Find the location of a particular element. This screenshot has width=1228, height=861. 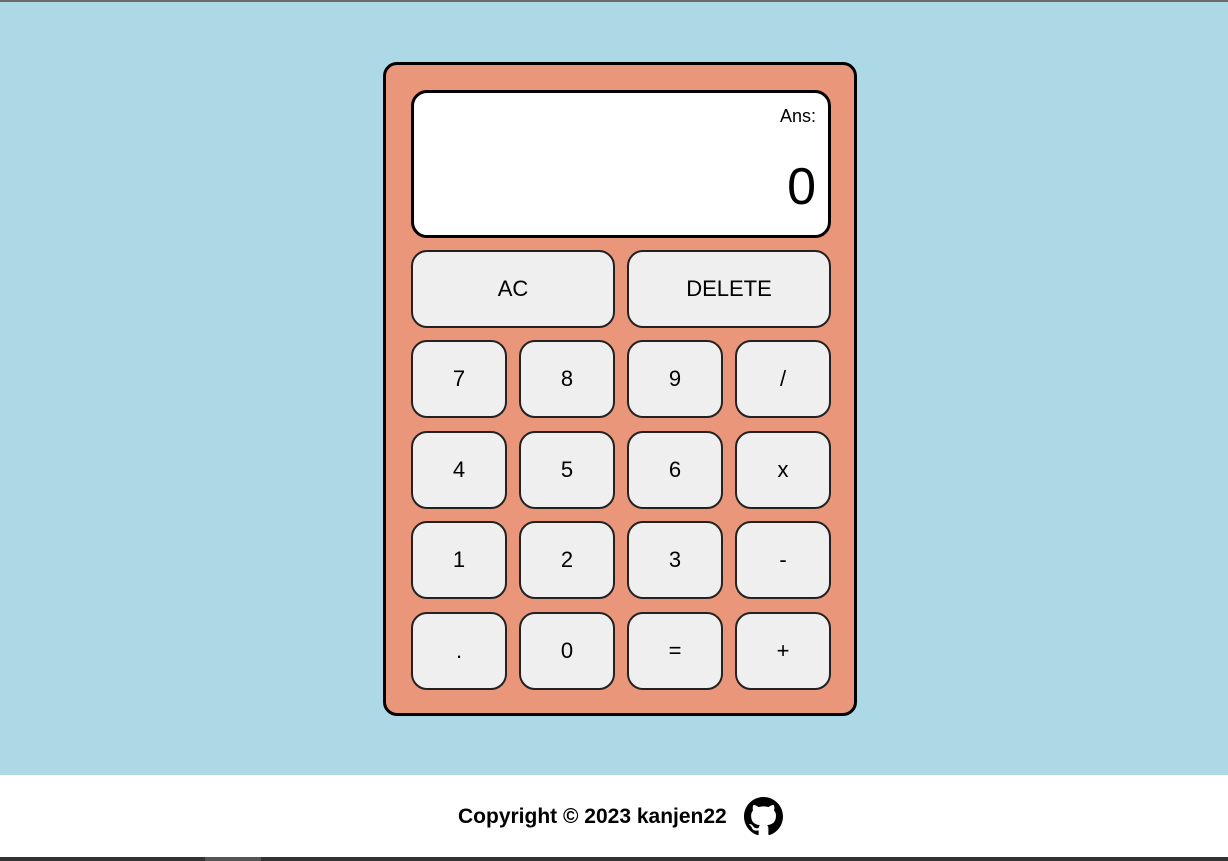

copyright-text: Copyright © 2023 kanjen22 is located at coordinates (592, 816).